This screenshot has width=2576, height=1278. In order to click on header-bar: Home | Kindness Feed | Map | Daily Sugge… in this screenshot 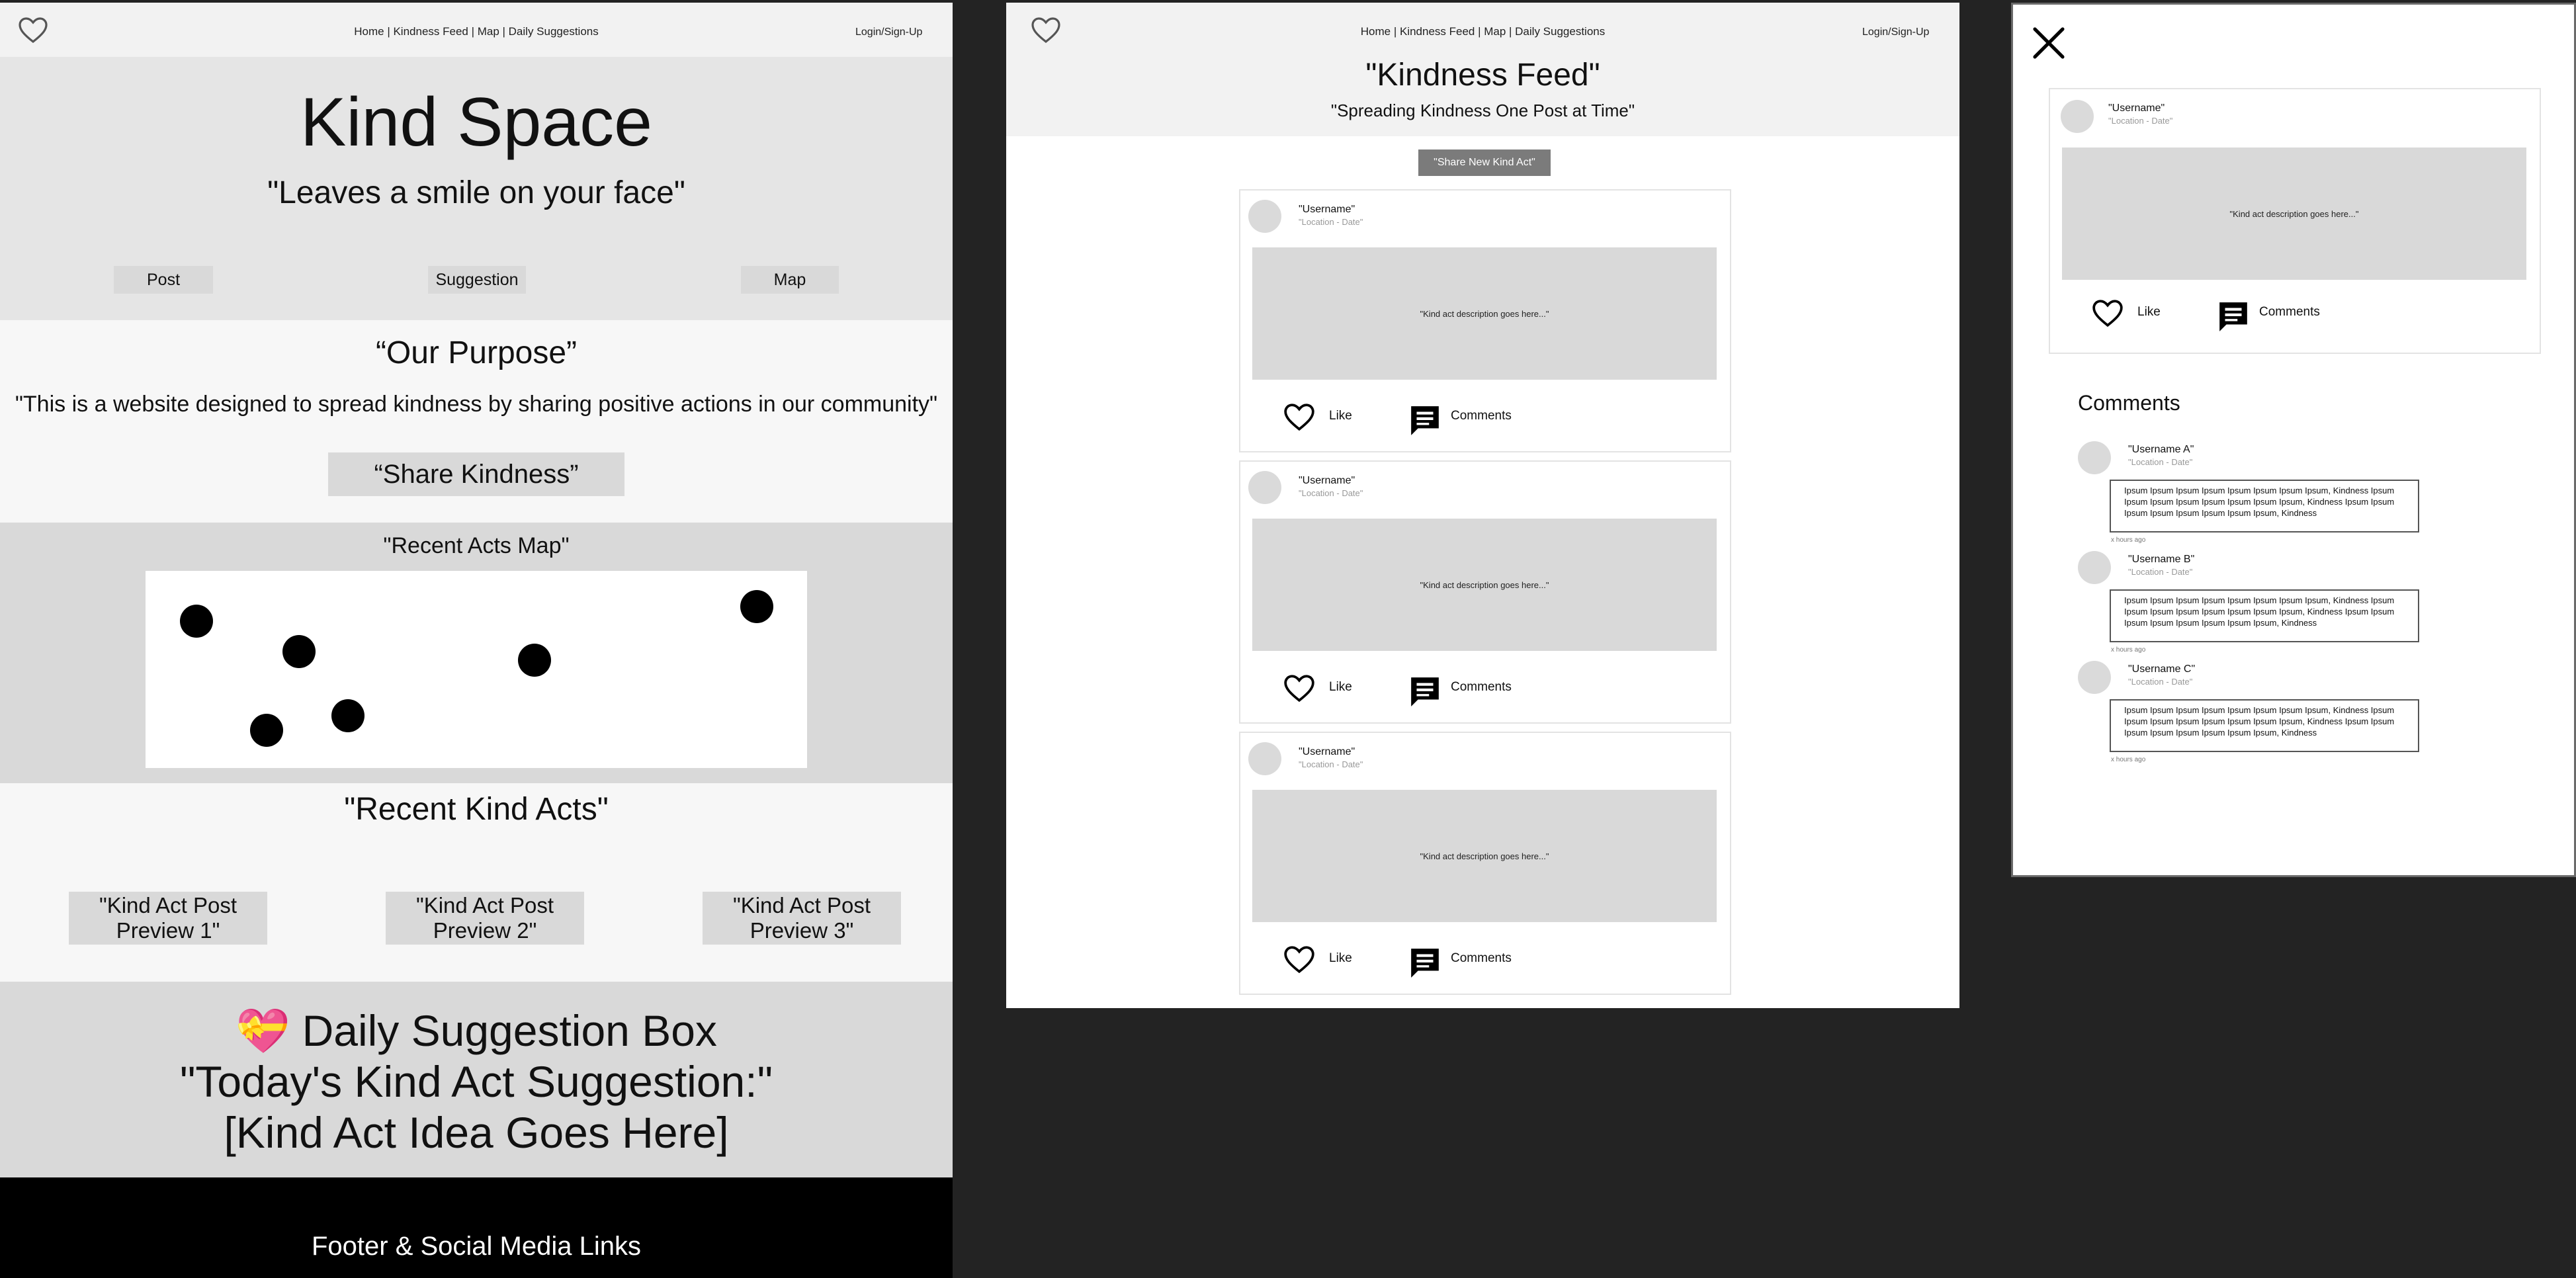, I will do `click(477, 30)`.